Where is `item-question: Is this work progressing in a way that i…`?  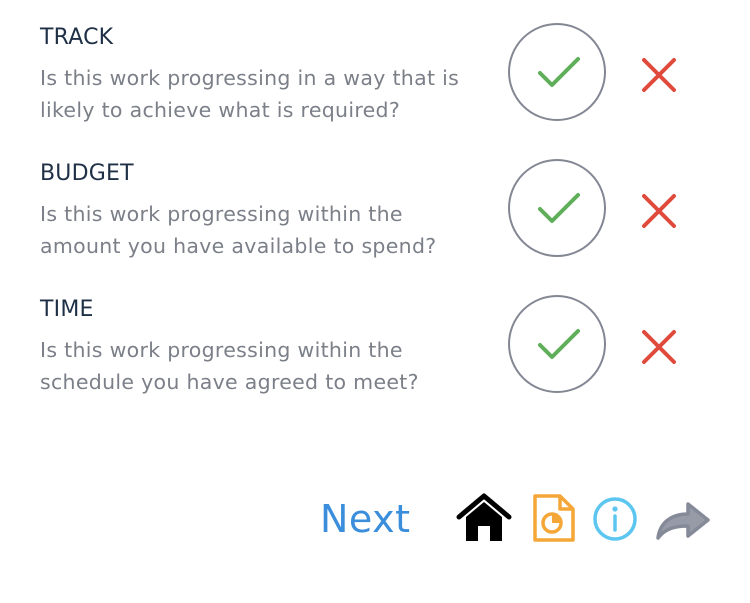
item-question: Is this work progressing in a way that i… is located at coordinates (250, 94).